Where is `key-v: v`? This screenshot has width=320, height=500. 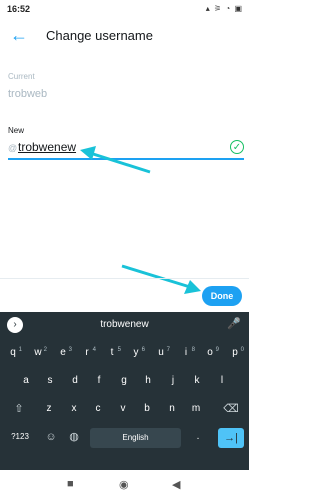 key-v: v is located at coordinates (123, 409).